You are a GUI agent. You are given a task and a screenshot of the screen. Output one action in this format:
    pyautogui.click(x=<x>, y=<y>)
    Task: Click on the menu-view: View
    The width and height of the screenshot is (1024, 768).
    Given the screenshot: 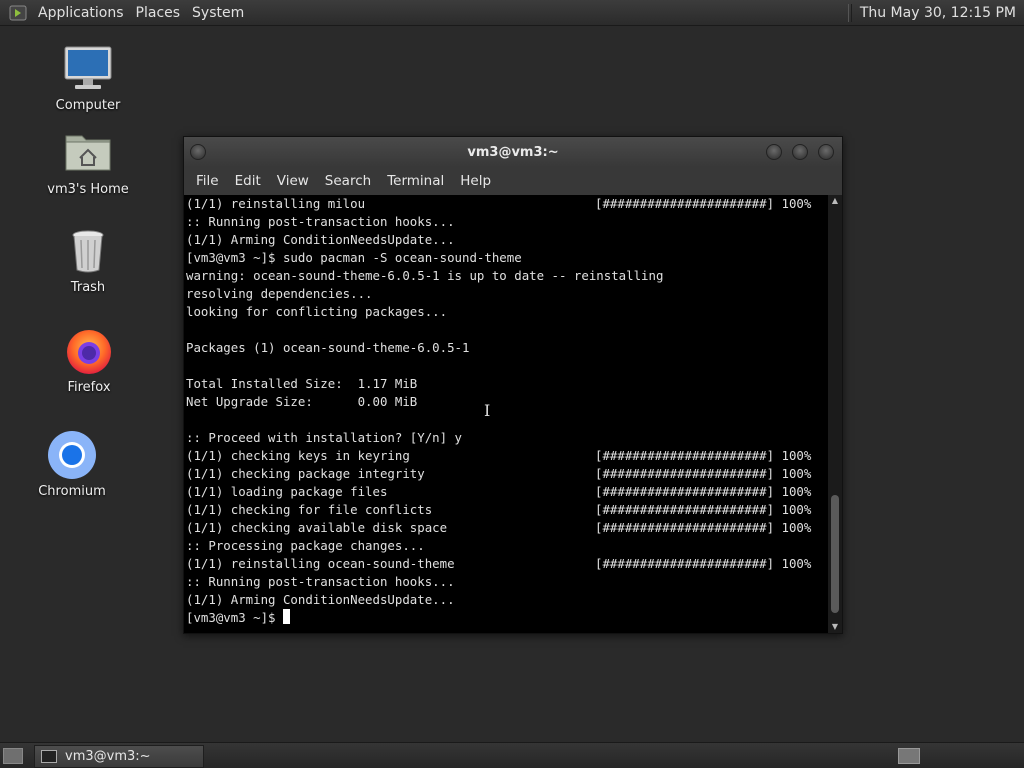 What is the action you would take?
    pyautogui.click(x=293, y=181)
    